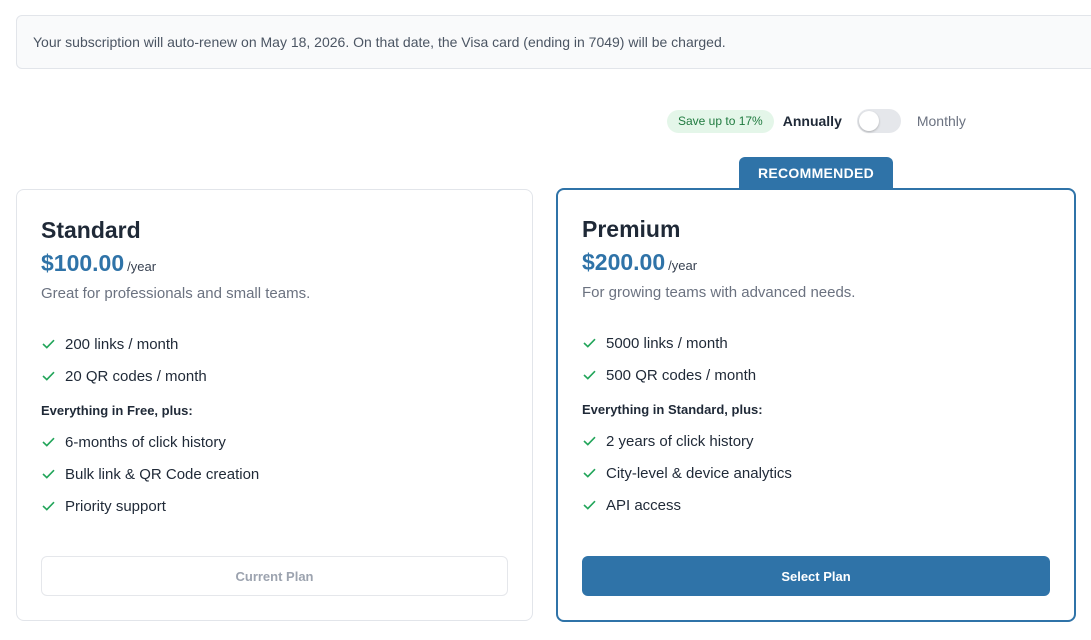 Image resolution: width=1091 pixels, height=640 pixels. What do you see at coordinates (816, 262) in the screenshot?
I see `price-row: $200.00 /year` at bounding box center [816, 262].